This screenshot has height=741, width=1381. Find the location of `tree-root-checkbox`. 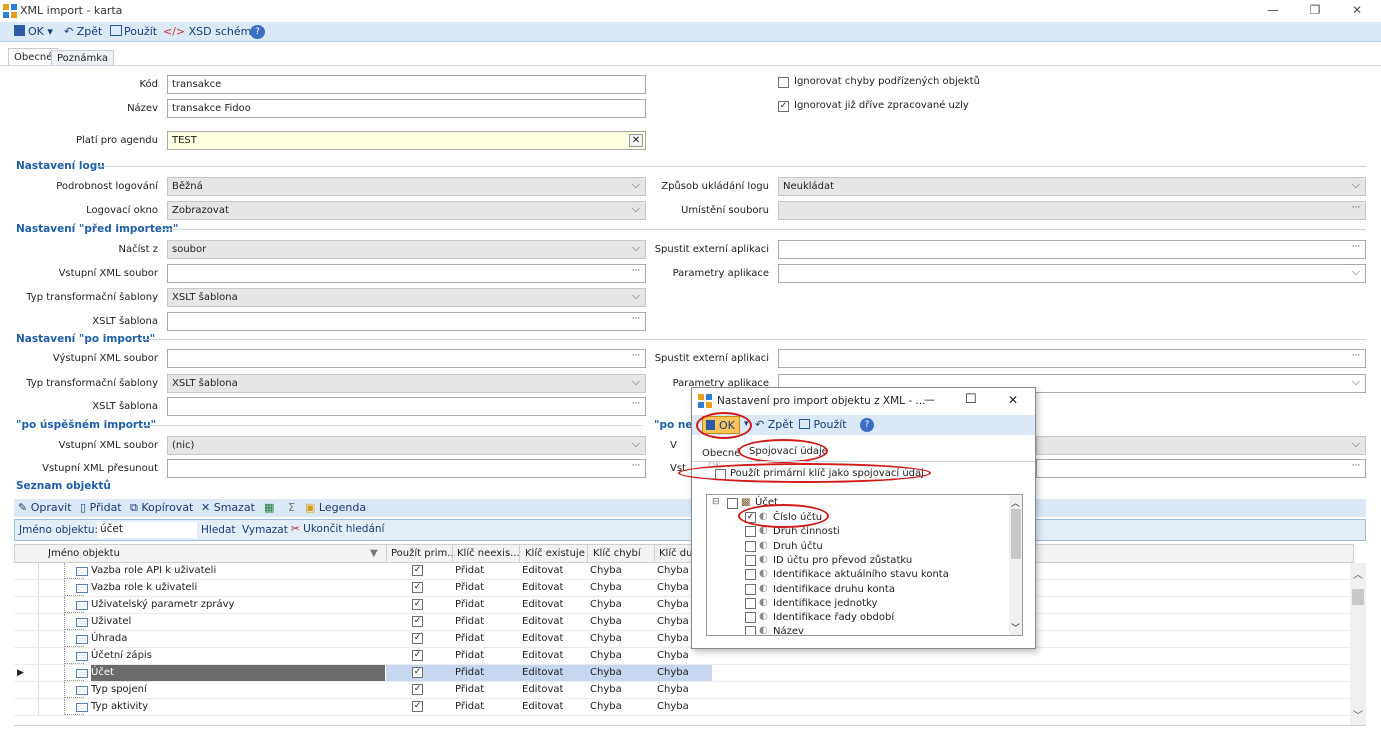

tree-root-checkbox is located at coordinates (732, 503).